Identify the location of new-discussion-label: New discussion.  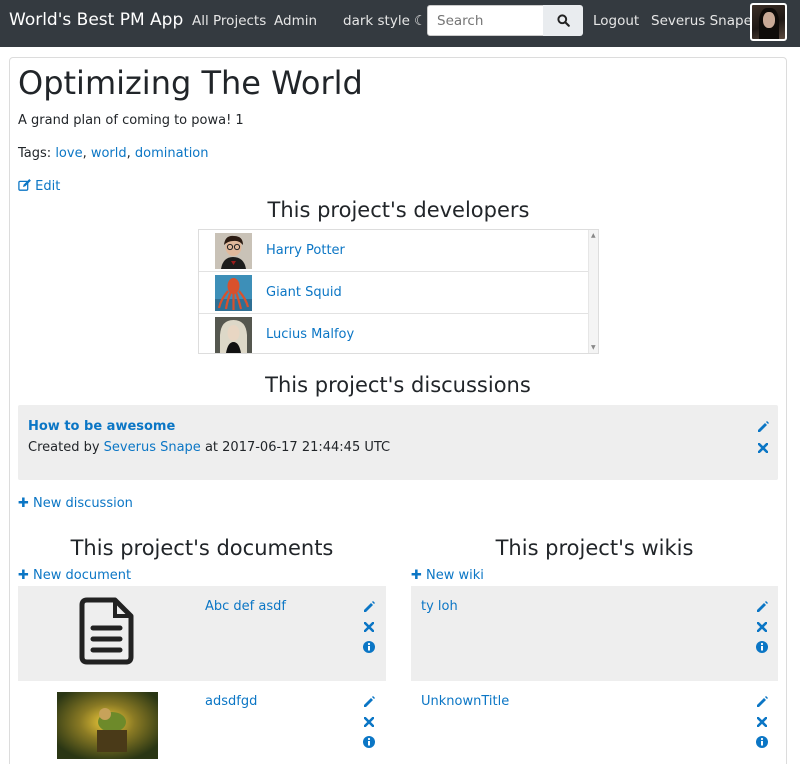
(83, 503).